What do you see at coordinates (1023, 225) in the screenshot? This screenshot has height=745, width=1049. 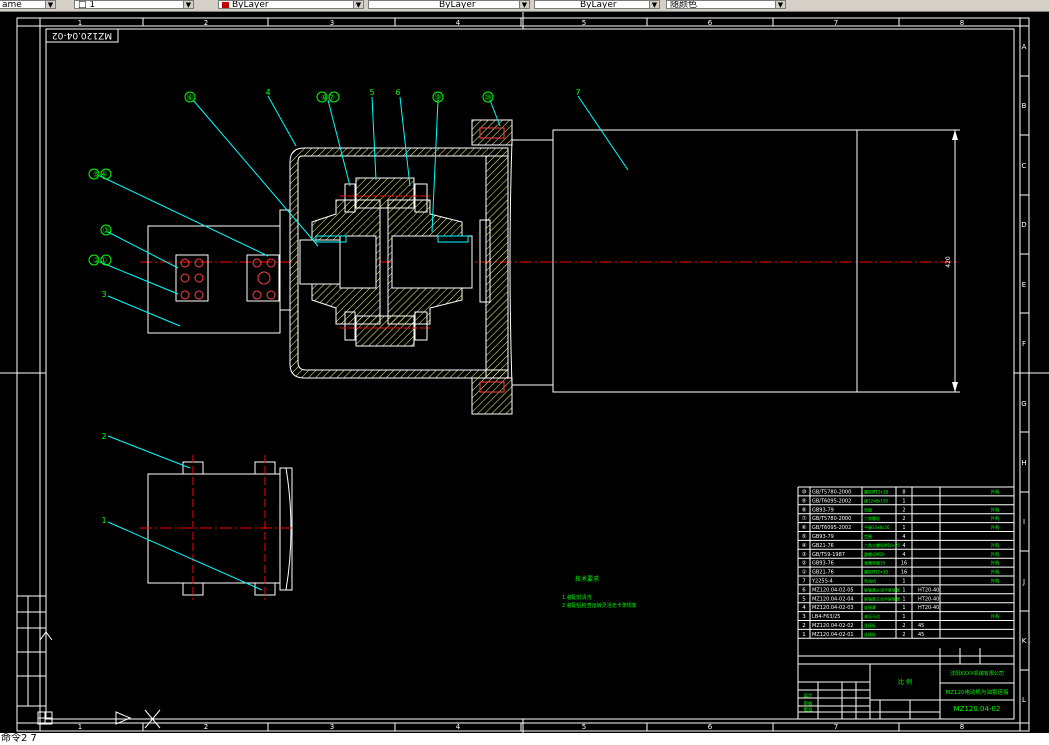 I see `grid-row-label: D` at bounding box center [1023, 225].